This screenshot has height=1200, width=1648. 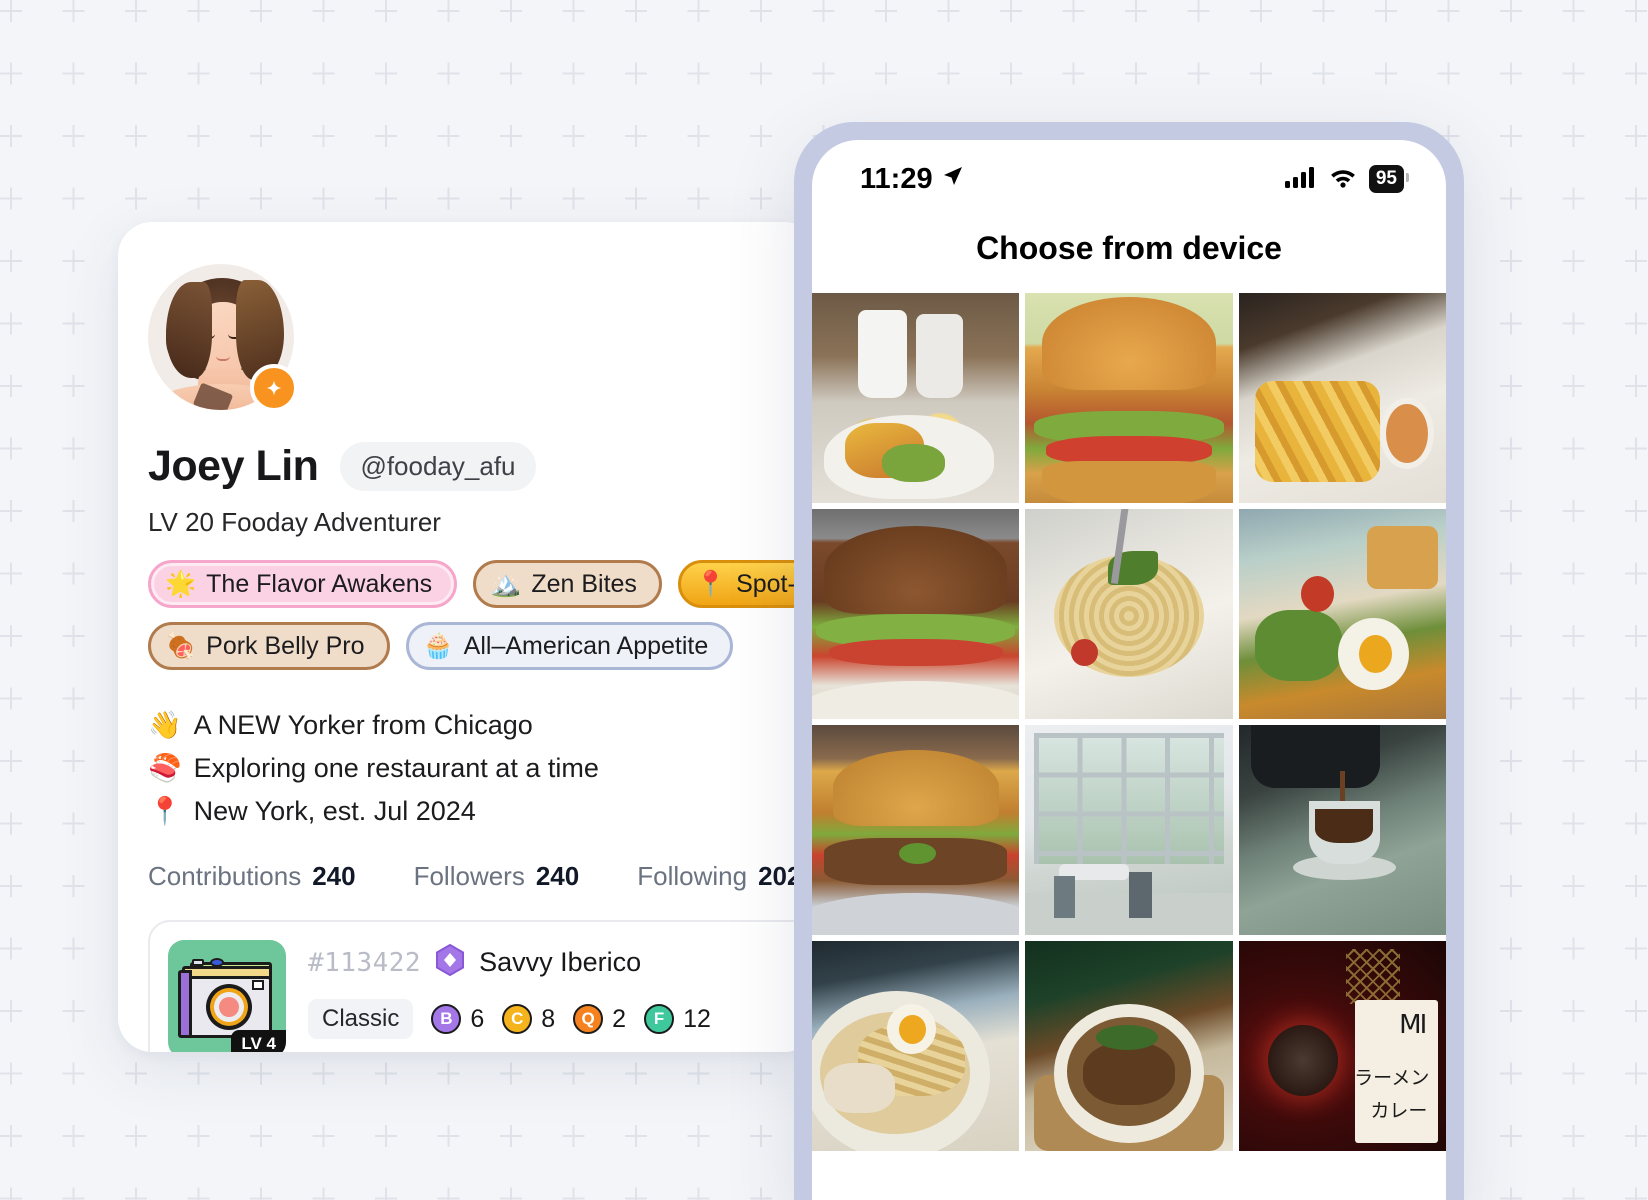 What do you see at coordinates (477, 1018) in the screenshot?
I see `chip-value: 6` at bounding box center [477, 1018].